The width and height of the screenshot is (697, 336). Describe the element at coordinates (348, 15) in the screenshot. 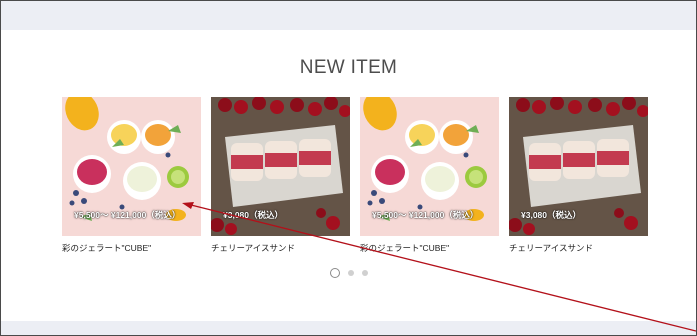

I see `header-band` at that location.